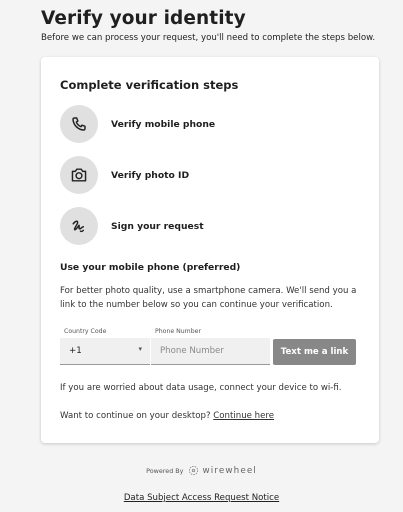 The width and height of the screenshot is (403, 512). What do you see at coordinates (178, 331) in the screenshot?
I see `phone-number-label: Phone Number` at bounding box center [178, 331].